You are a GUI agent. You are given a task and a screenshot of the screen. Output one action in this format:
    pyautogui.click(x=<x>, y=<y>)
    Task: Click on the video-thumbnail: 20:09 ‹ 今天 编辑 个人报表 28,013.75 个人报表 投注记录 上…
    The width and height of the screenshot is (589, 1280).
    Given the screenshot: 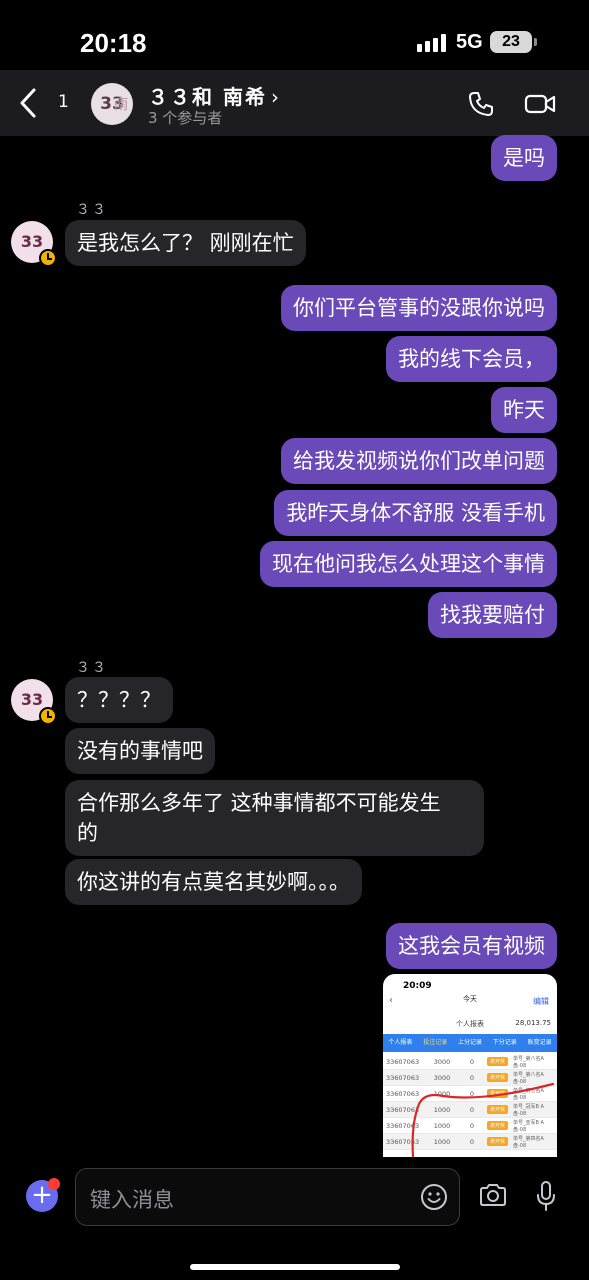 What is the action you would take?
    pyautogui.click(x=470, y=1065)
    